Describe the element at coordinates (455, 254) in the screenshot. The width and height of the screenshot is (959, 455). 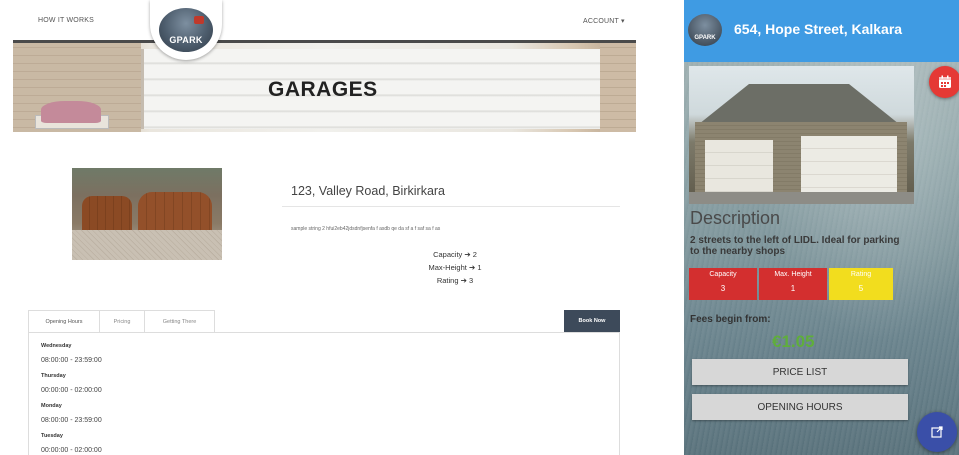
I see `spec-capacity: Capacity ➔ 2` at that location.